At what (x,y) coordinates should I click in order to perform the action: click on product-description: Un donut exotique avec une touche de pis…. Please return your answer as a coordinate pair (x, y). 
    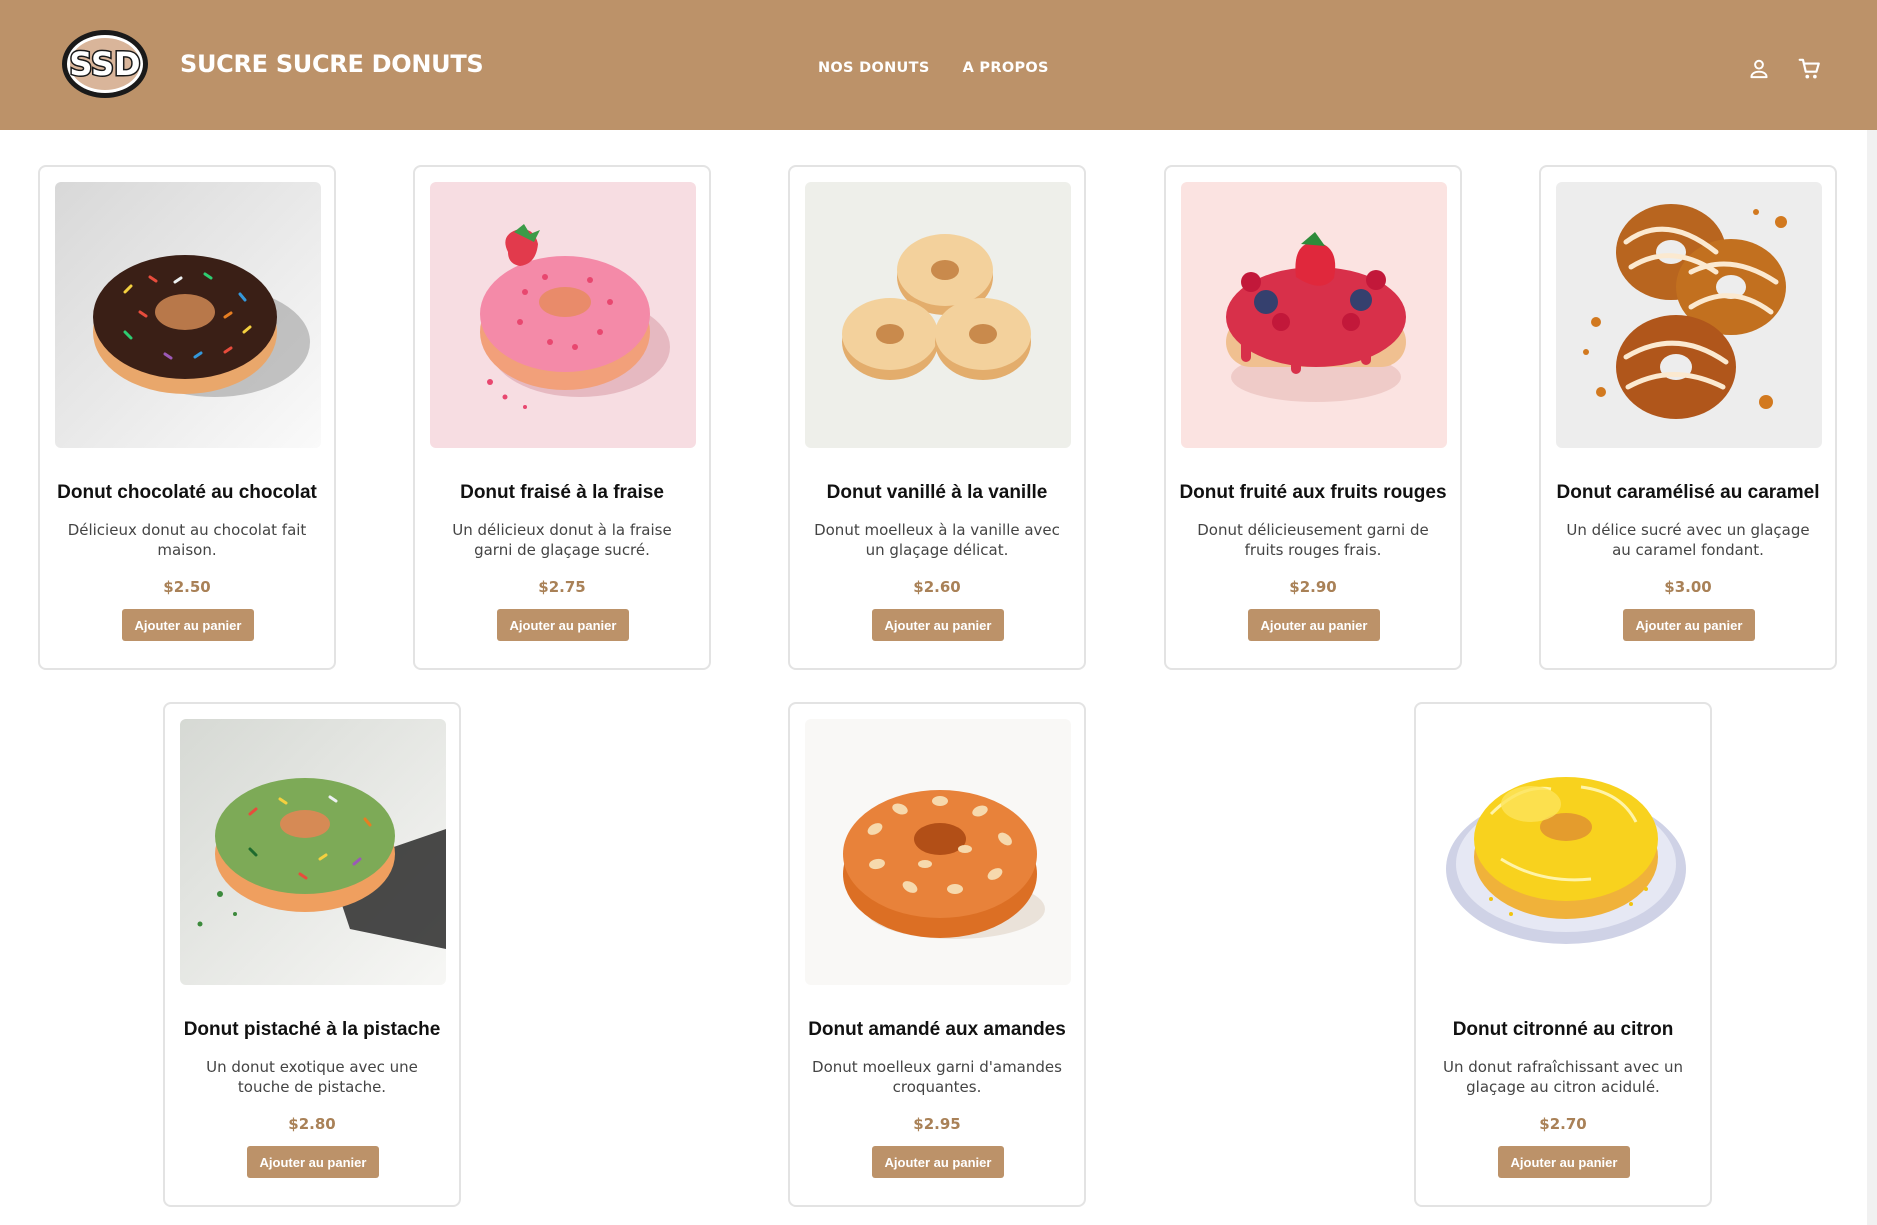
    Looking at the image, I should click on (312, 1077).